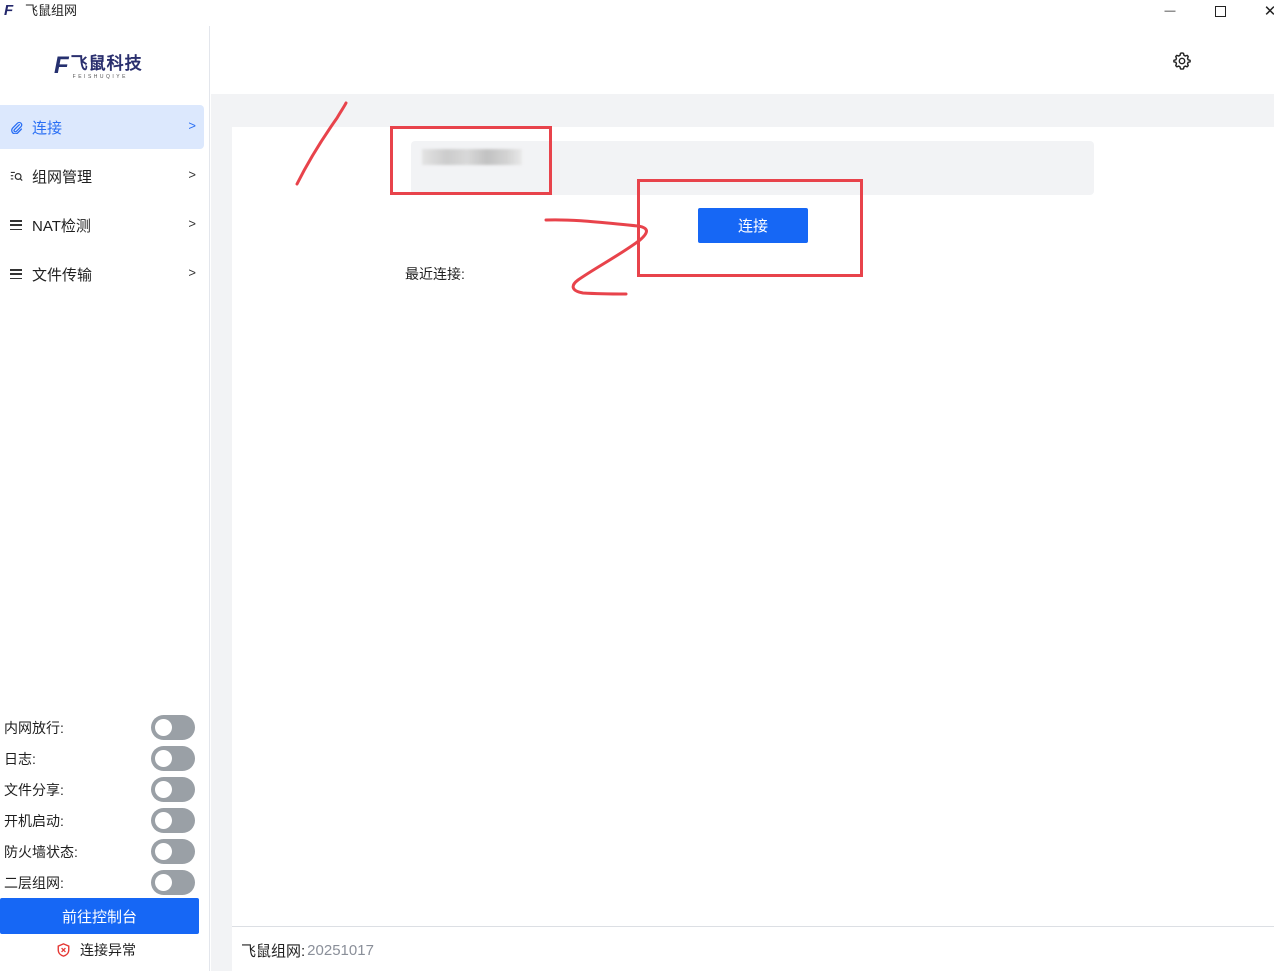 This screenshot has width=1274, height=971. What do you see at coordinates (63, 950) in the screenshot?
I see `shield-alert-icon` at bounding box center [63, 950].